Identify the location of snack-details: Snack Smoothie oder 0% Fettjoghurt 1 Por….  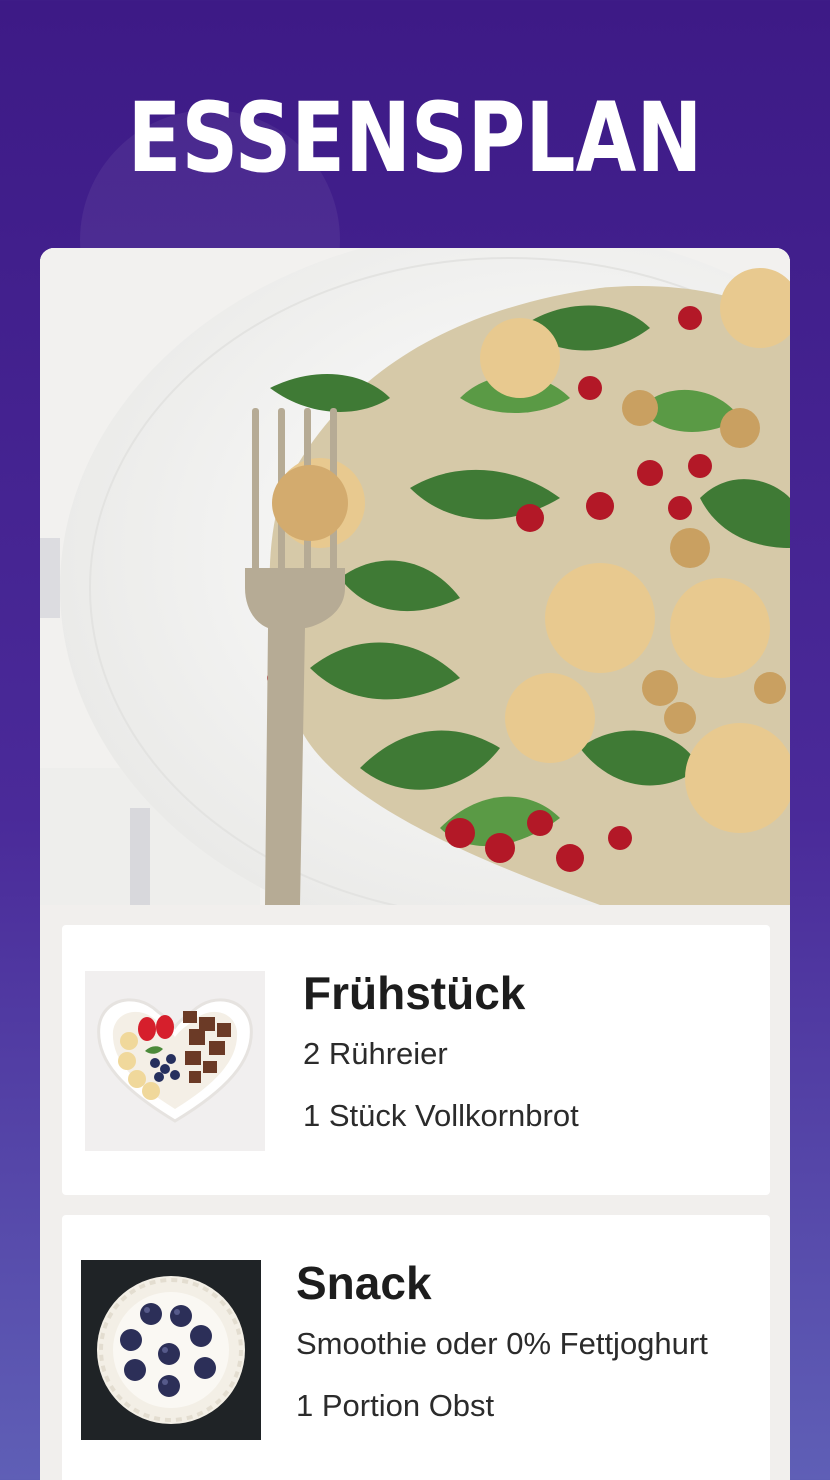
(502, 1352).